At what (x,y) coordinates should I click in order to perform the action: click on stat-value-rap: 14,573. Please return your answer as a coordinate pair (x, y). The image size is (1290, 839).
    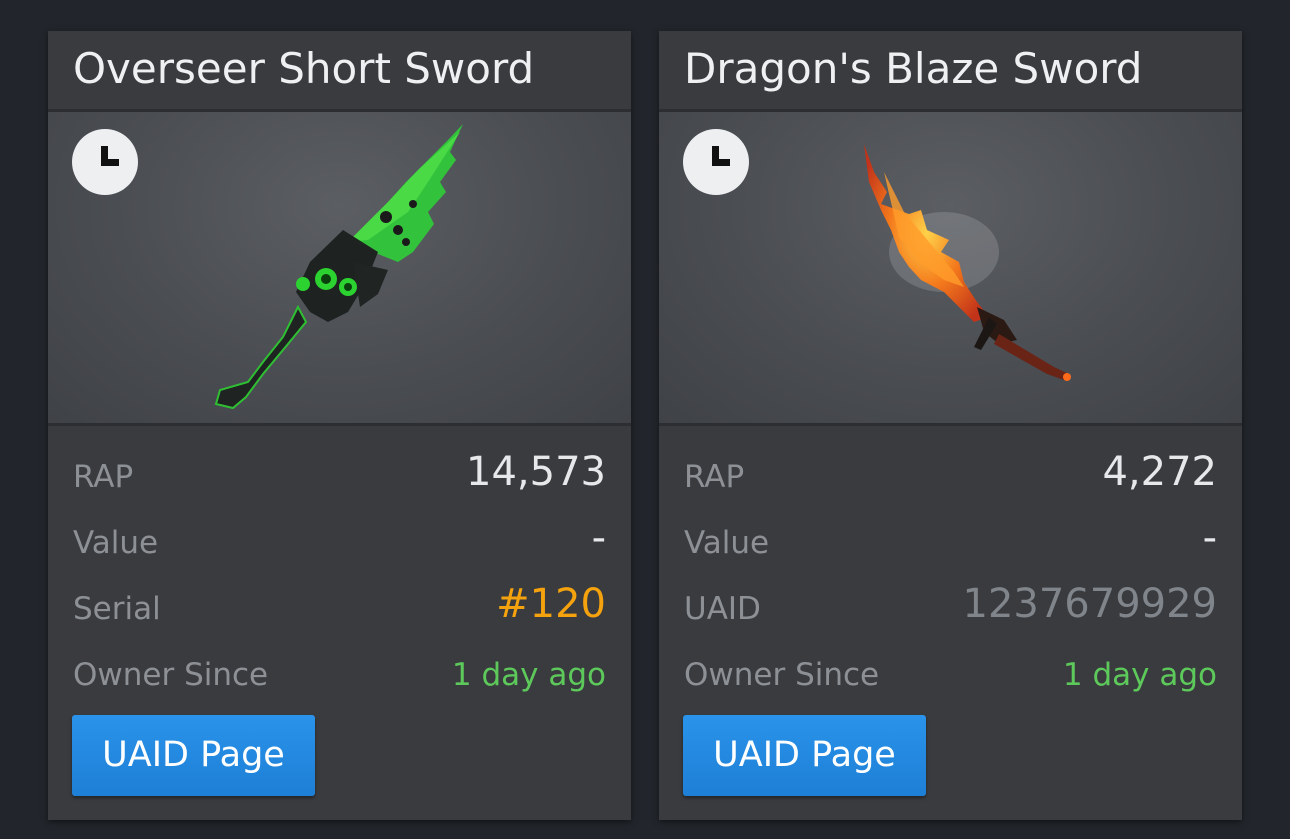
    Looking at the image, I should click on (536, 472).